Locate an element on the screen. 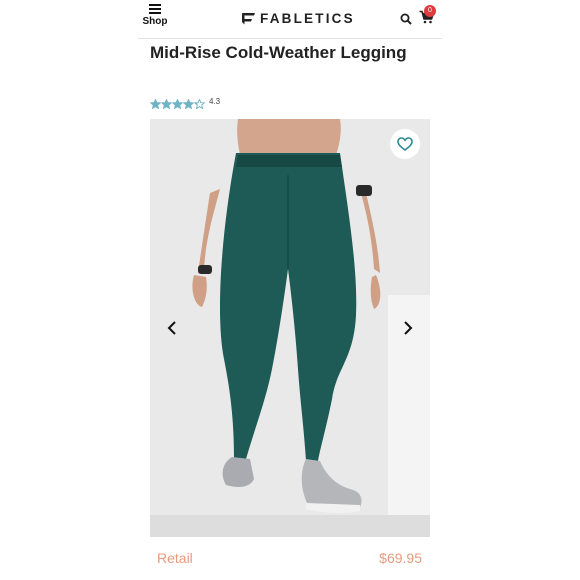 Image resolution: width=580 pixels, height=580 pixels. favorite-button is located at coordinates (405, 144).